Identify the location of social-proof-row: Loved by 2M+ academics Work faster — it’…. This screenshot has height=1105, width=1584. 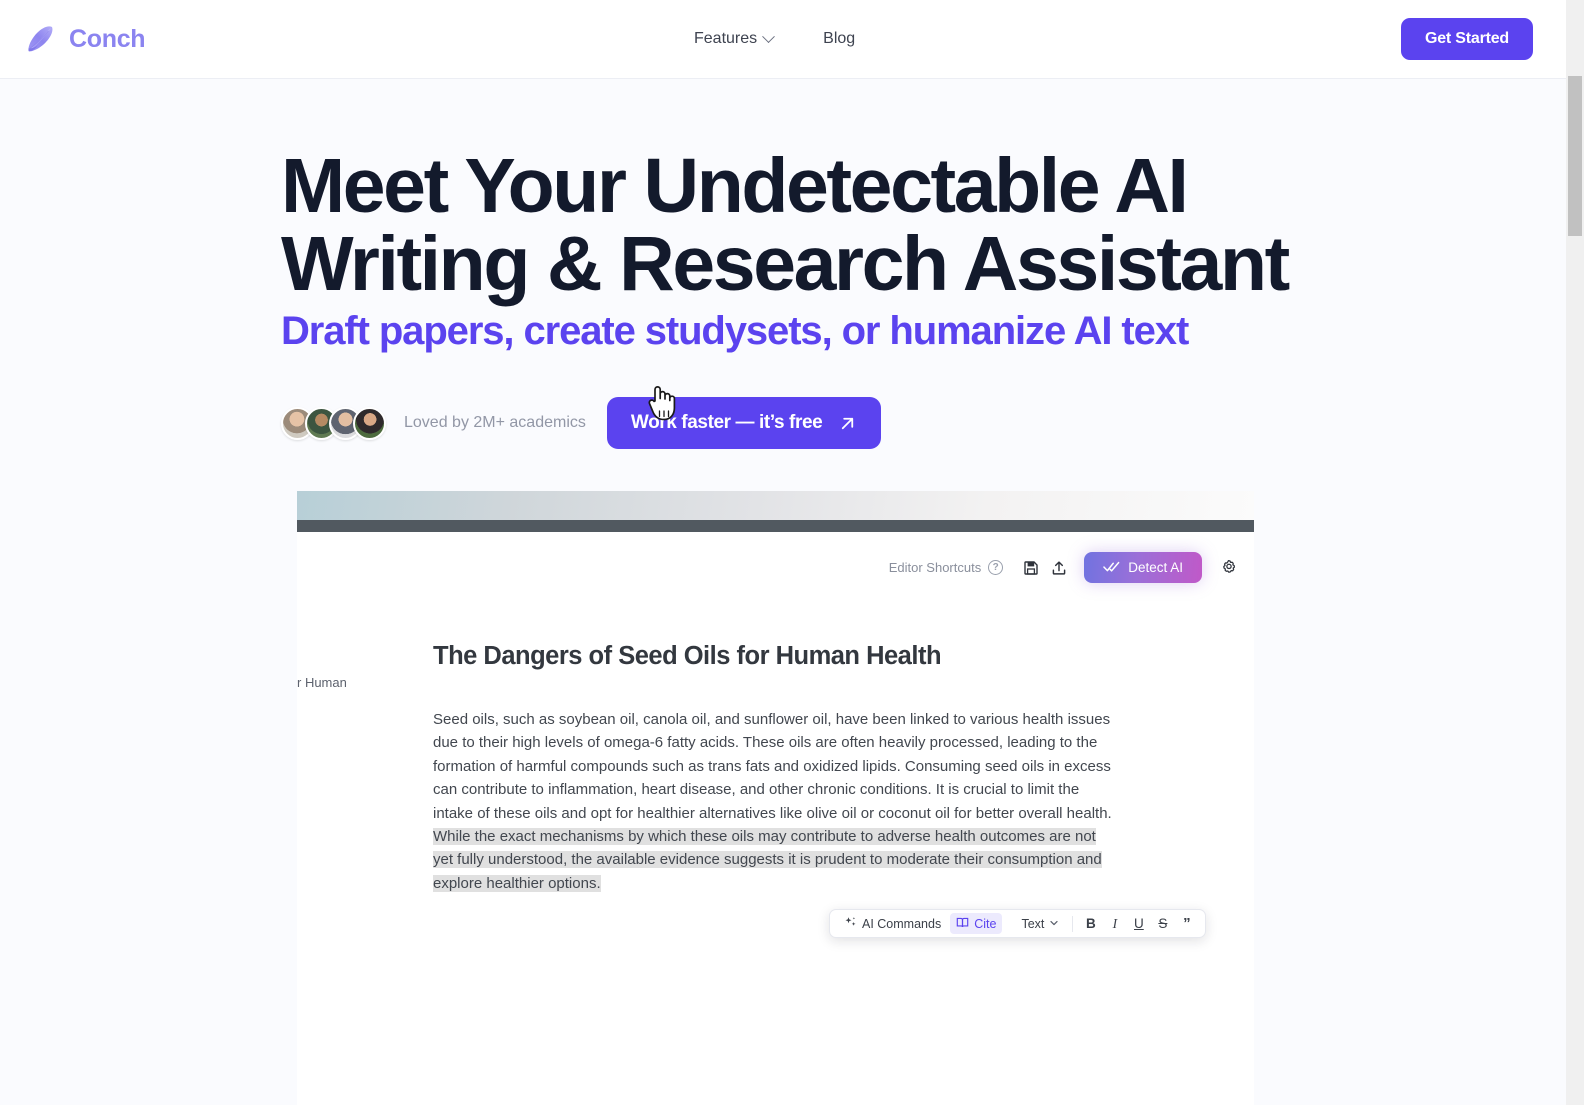
(581, 423).